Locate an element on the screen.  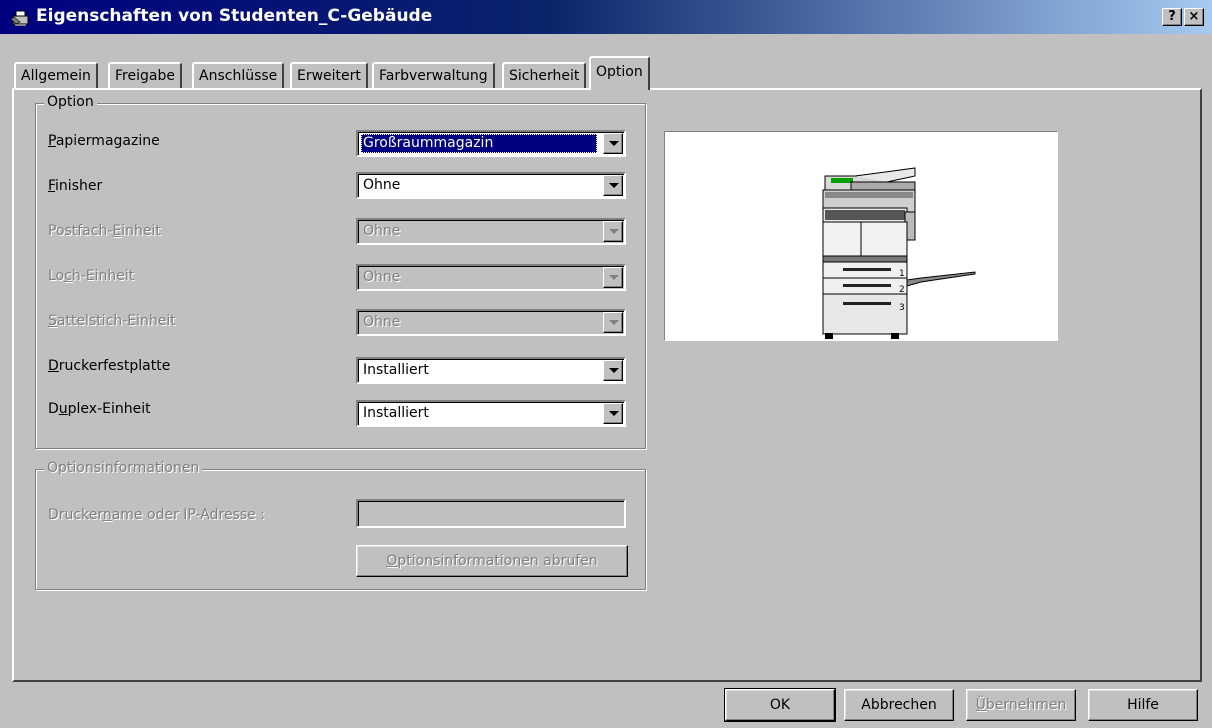
help-title-button: ? is located at coordinates (1172, 17).